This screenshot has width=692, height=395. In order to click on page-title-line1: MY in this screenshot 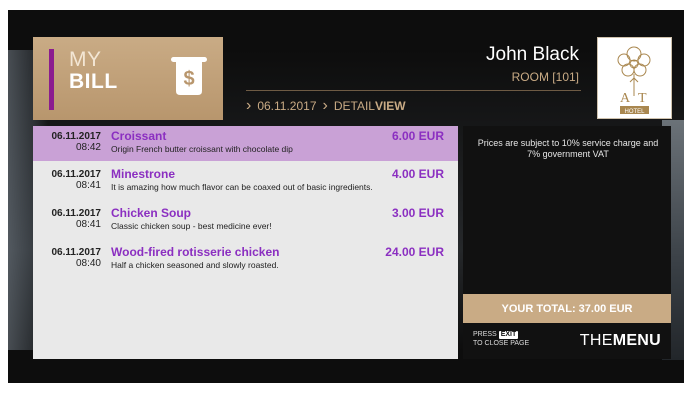, I will do `click(85, 59)`.